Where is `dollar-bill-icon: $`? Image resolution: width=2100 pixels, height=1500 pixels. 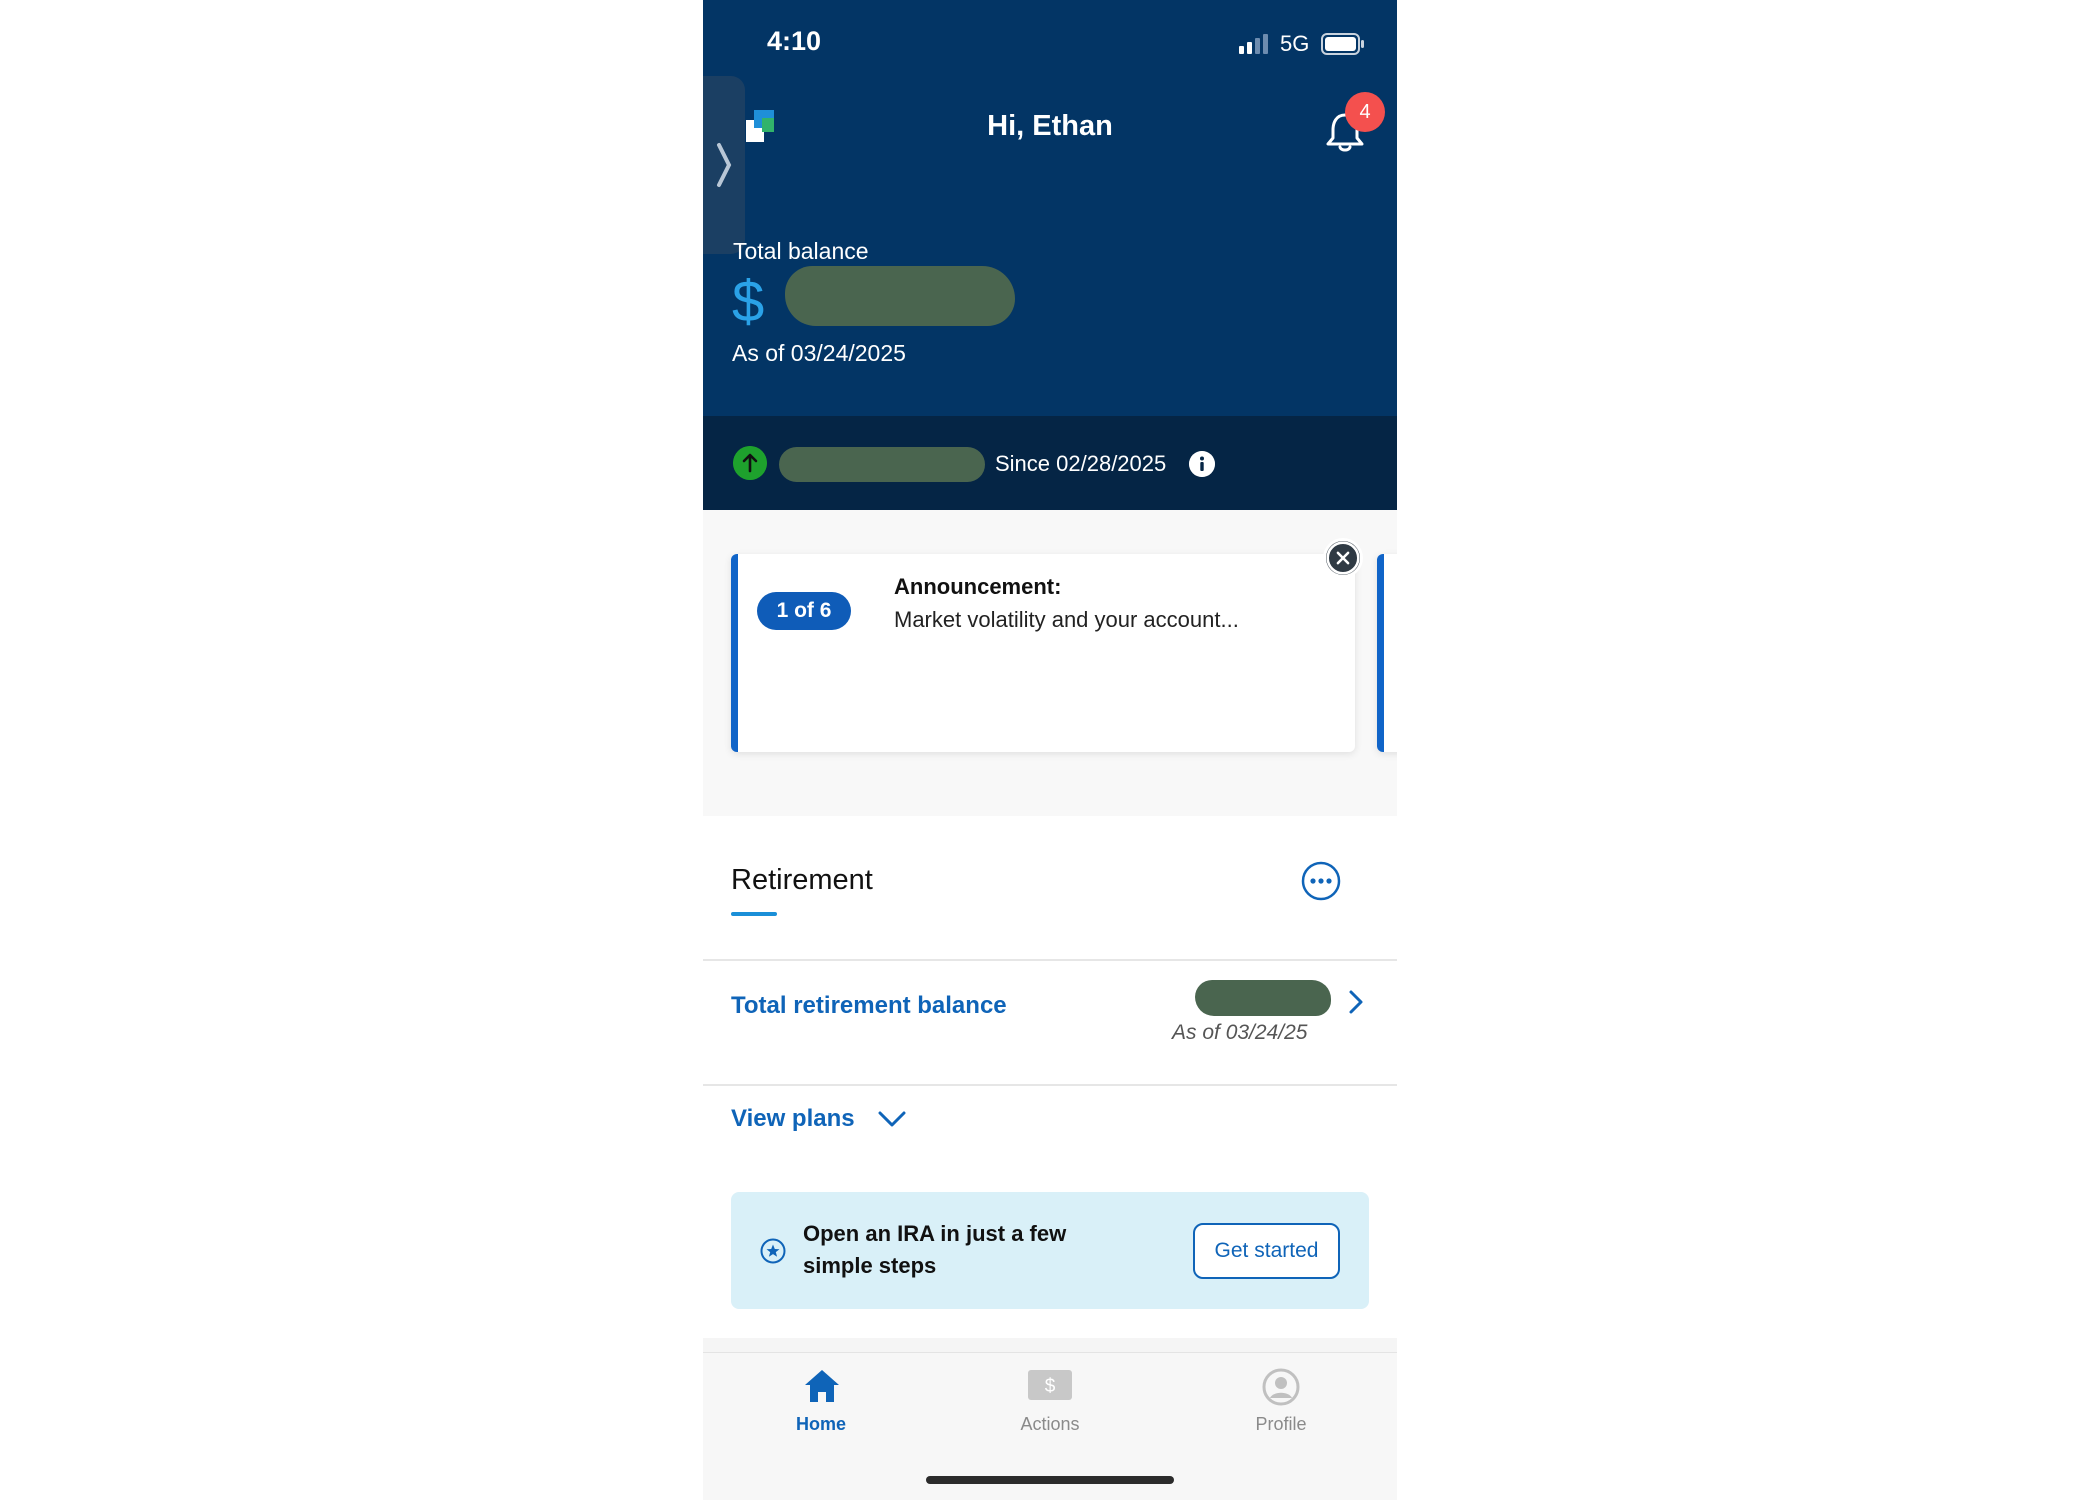 dollar-bill-icon: $ is located at coordinates (1050, 1385).